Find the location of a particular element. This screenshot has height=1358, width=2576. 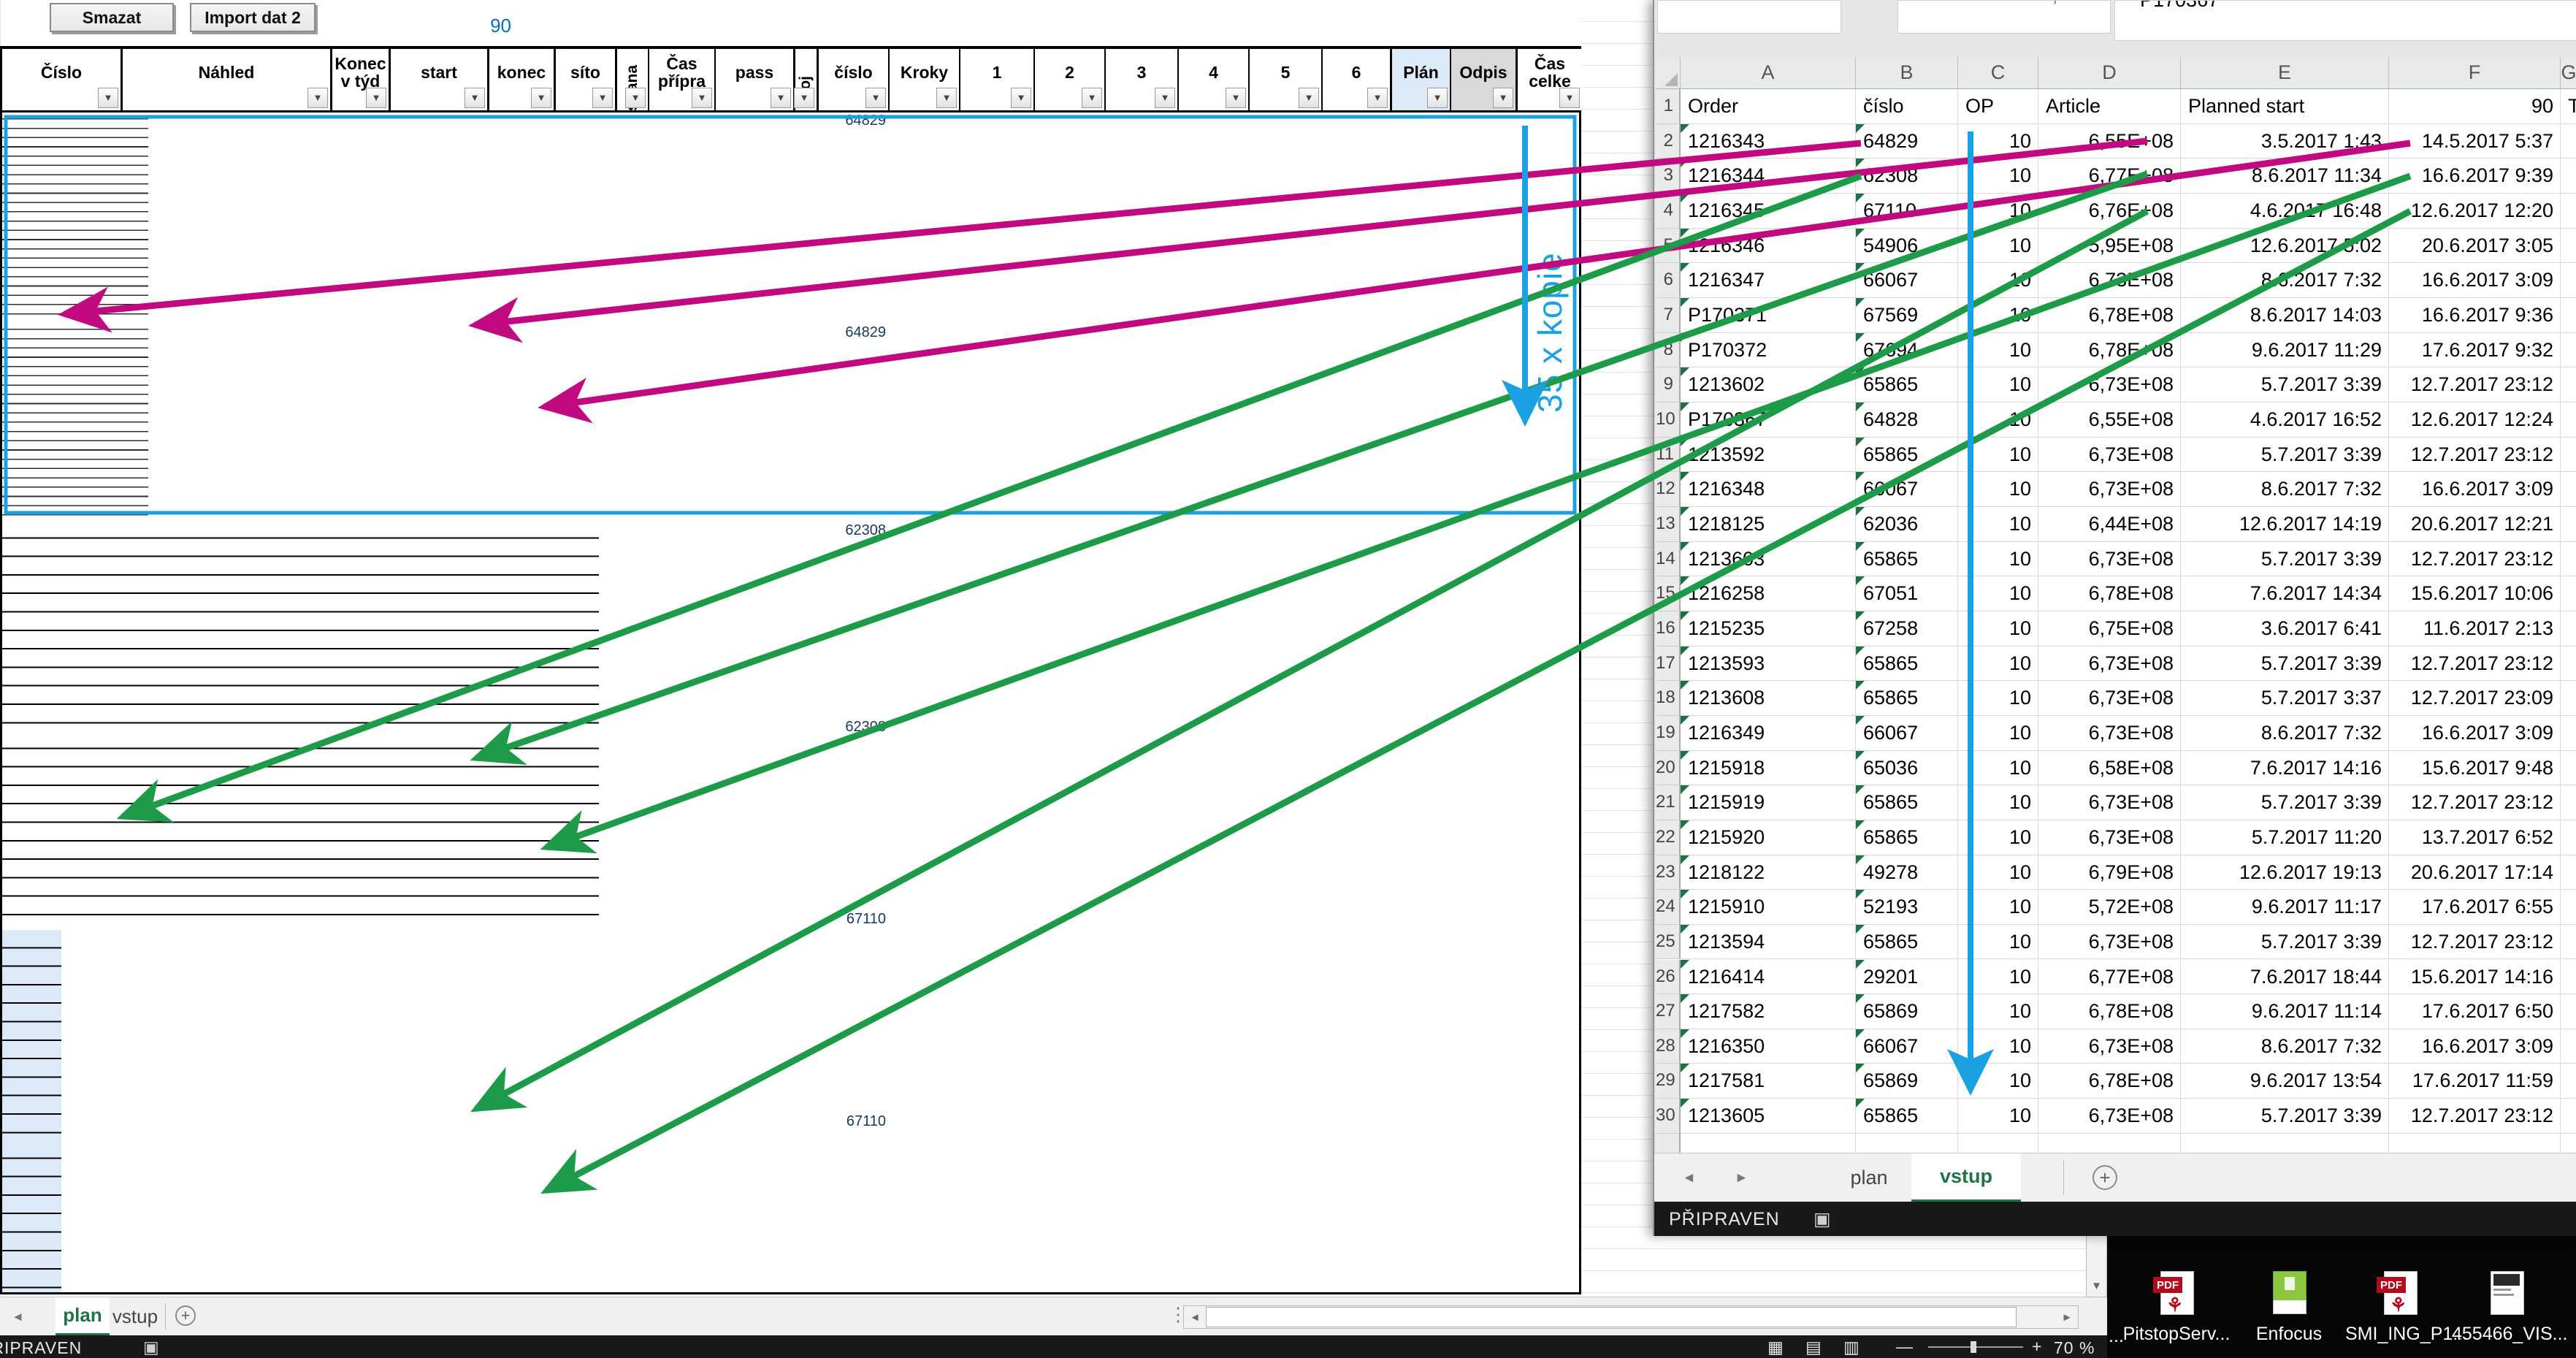

h-scroll-thumb is located at coordinates (1611, 1317).